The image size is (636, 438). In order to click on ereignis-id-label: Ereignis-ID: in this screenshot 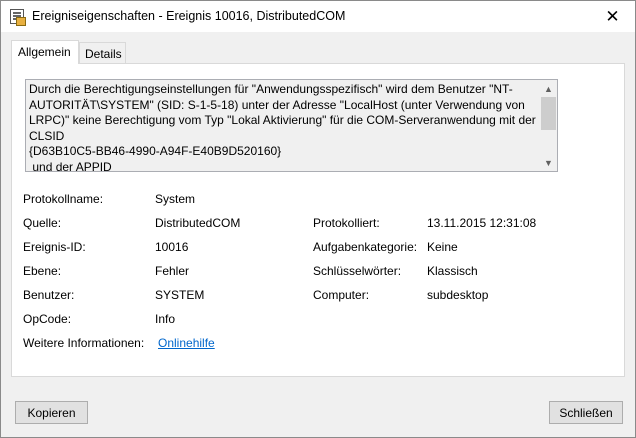, I will do `click(54, 247)`.